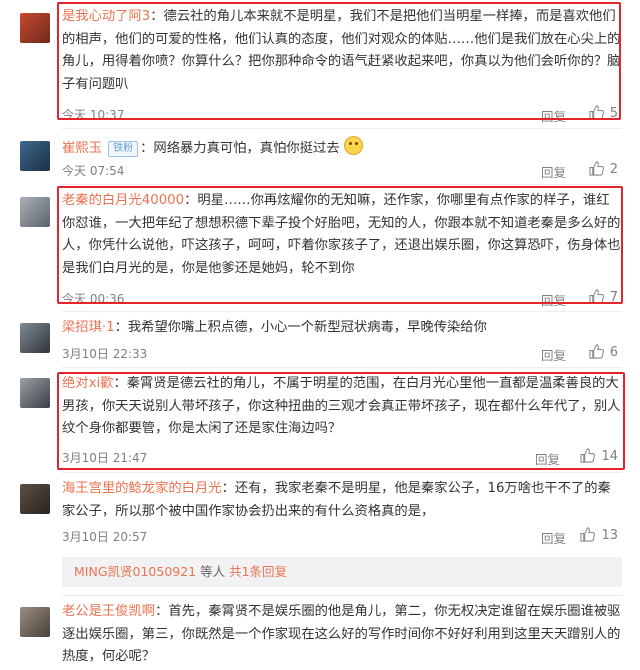 Image resolution: width=640 pixels, height=670 pixels. Describe the element at coordinates (135, 571) in the screenshot. I see `sub-reply-user: MING凯贤01050921` at that location.